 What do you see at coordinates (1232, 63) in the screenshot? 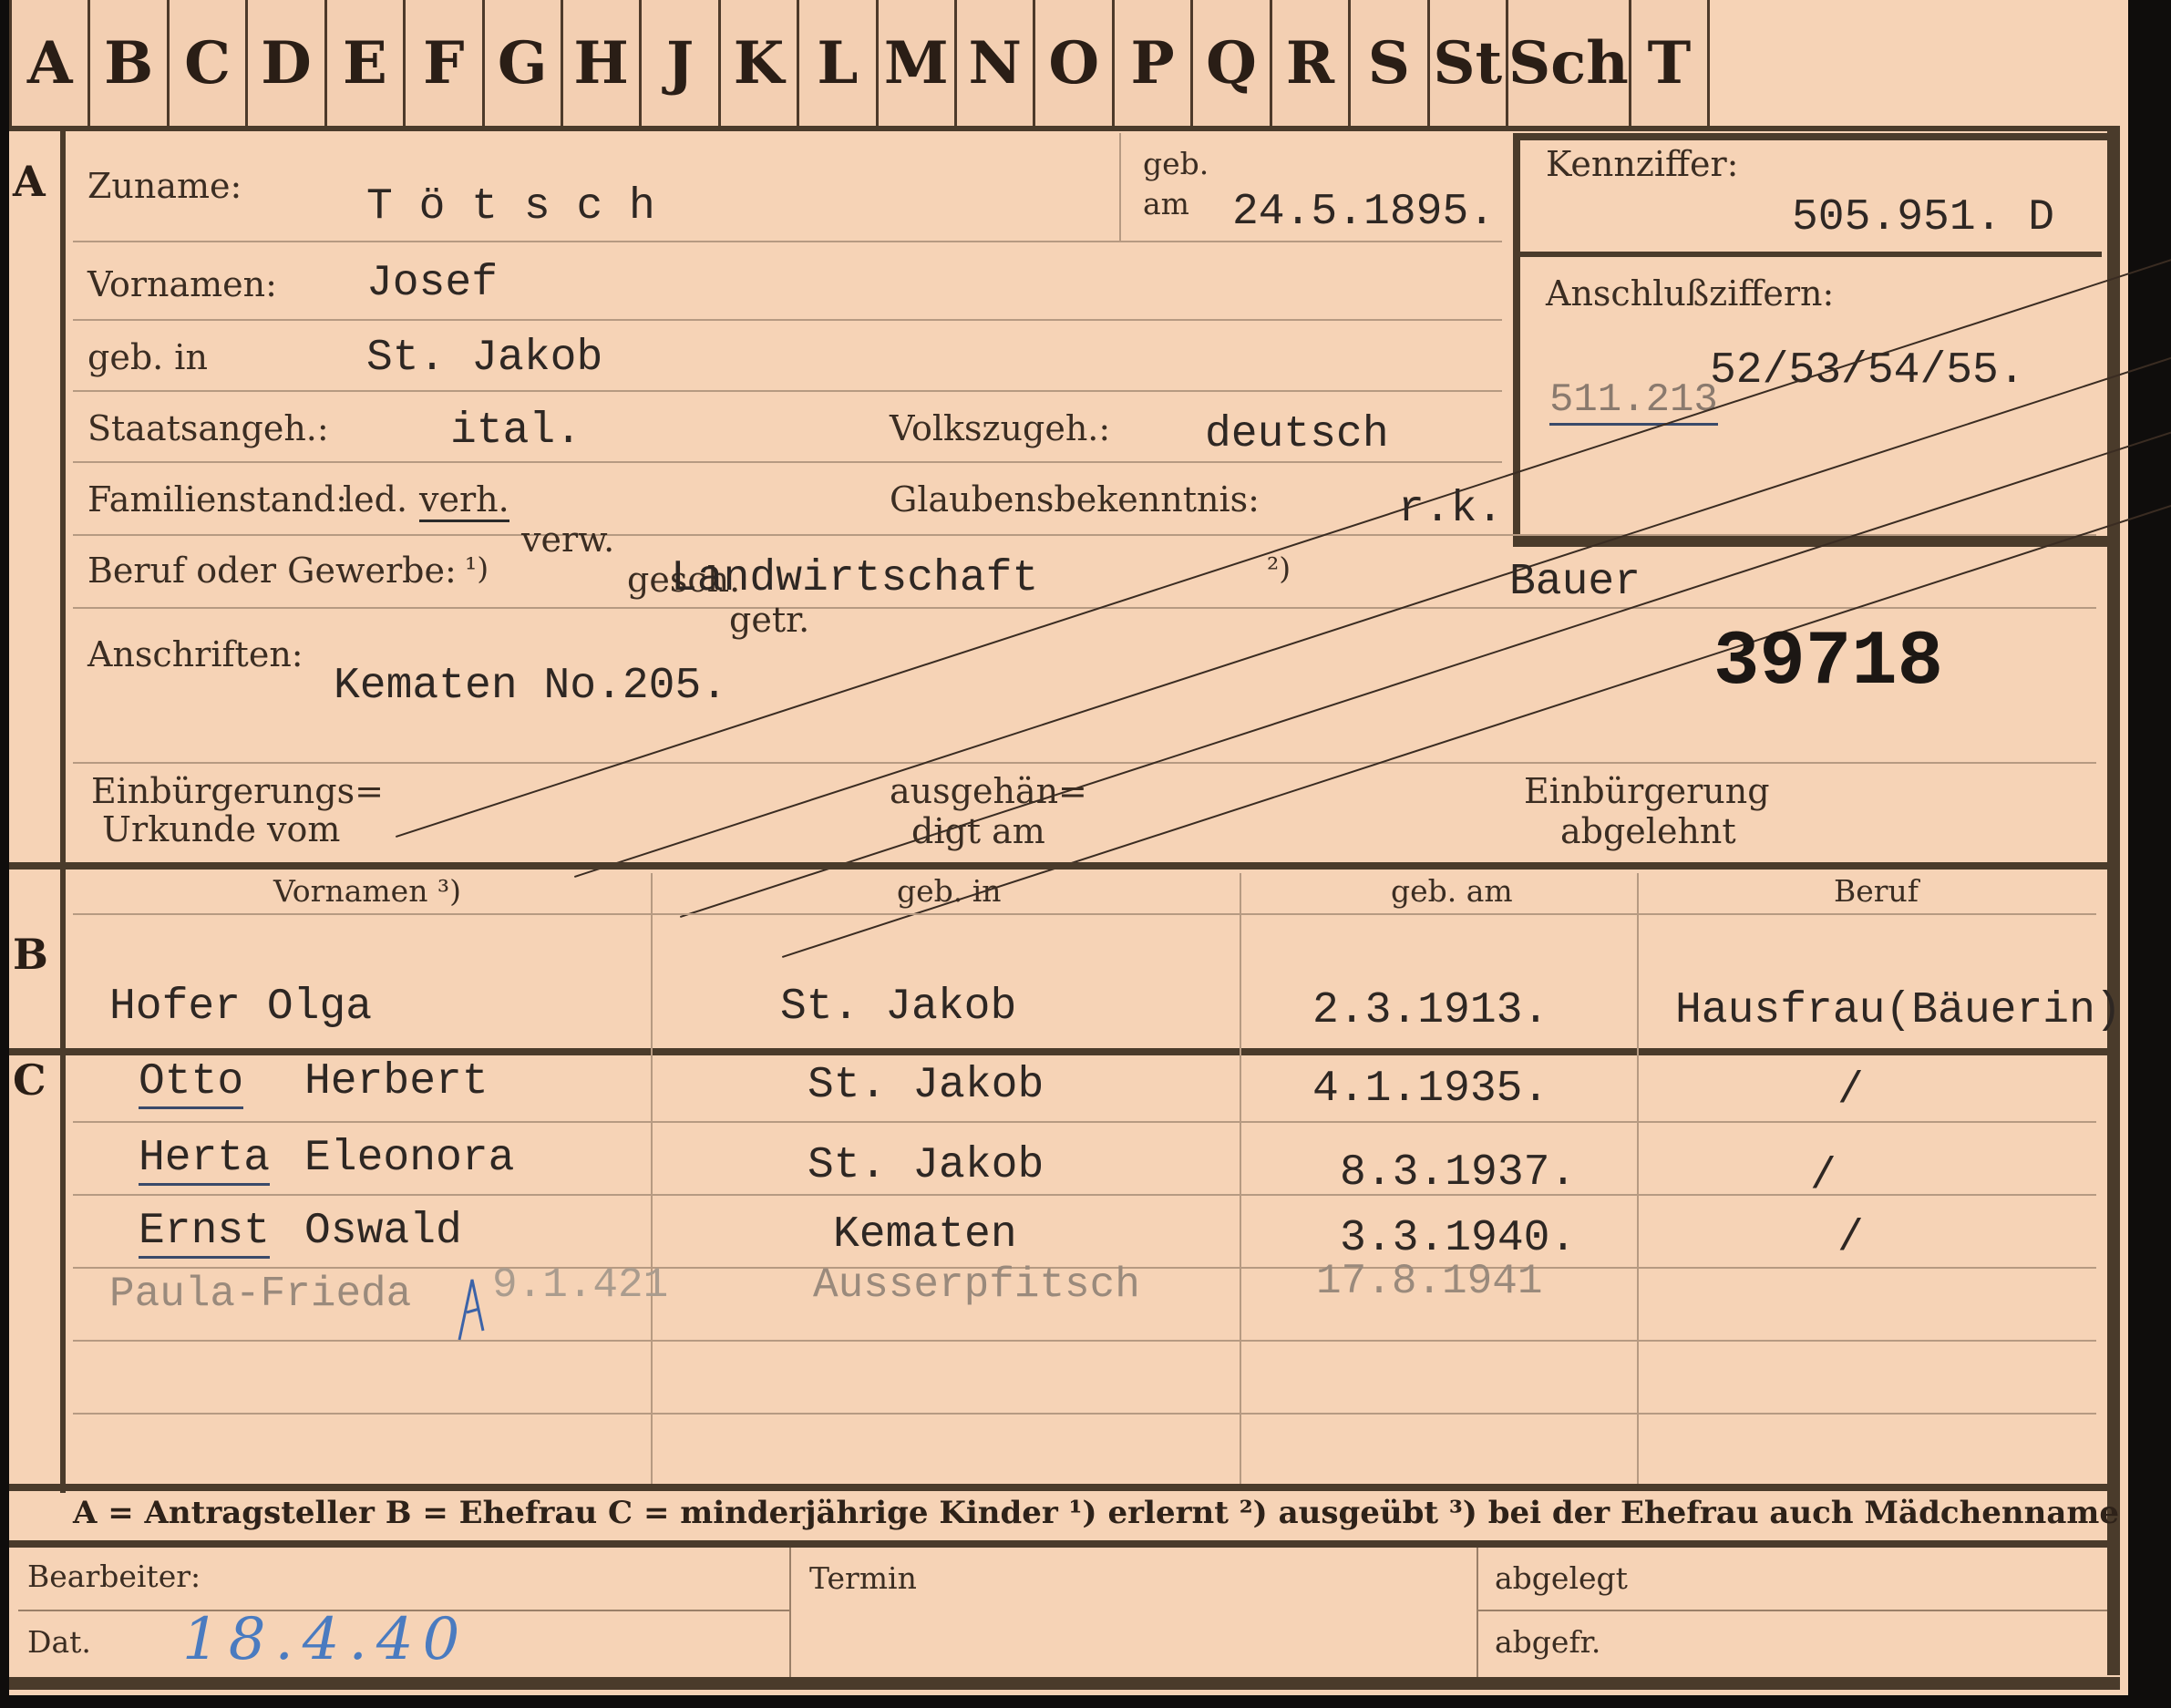
I see `tab-q: Q` at bounding box center [1232, 63].